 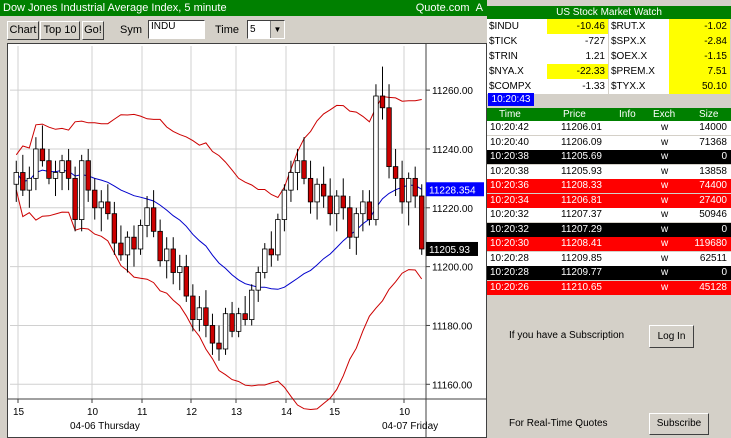 What do you see at coordinates (609, 215) in the screenshot?
I see `trade-row: 10:20:32 11207.37 w 50946` at bounding box center [609, 215].